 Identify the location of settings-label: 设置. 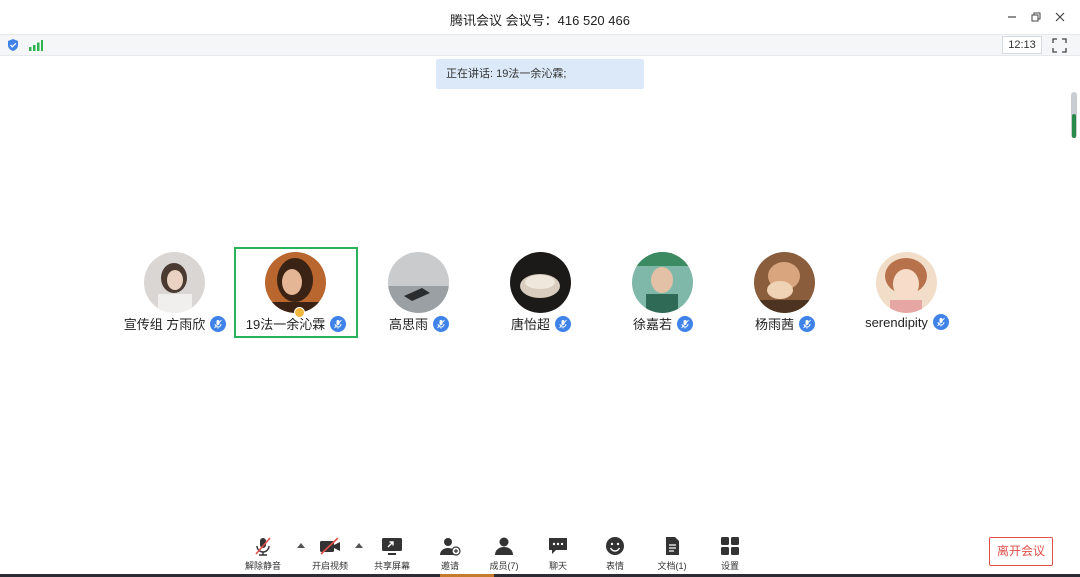
(729, 566).